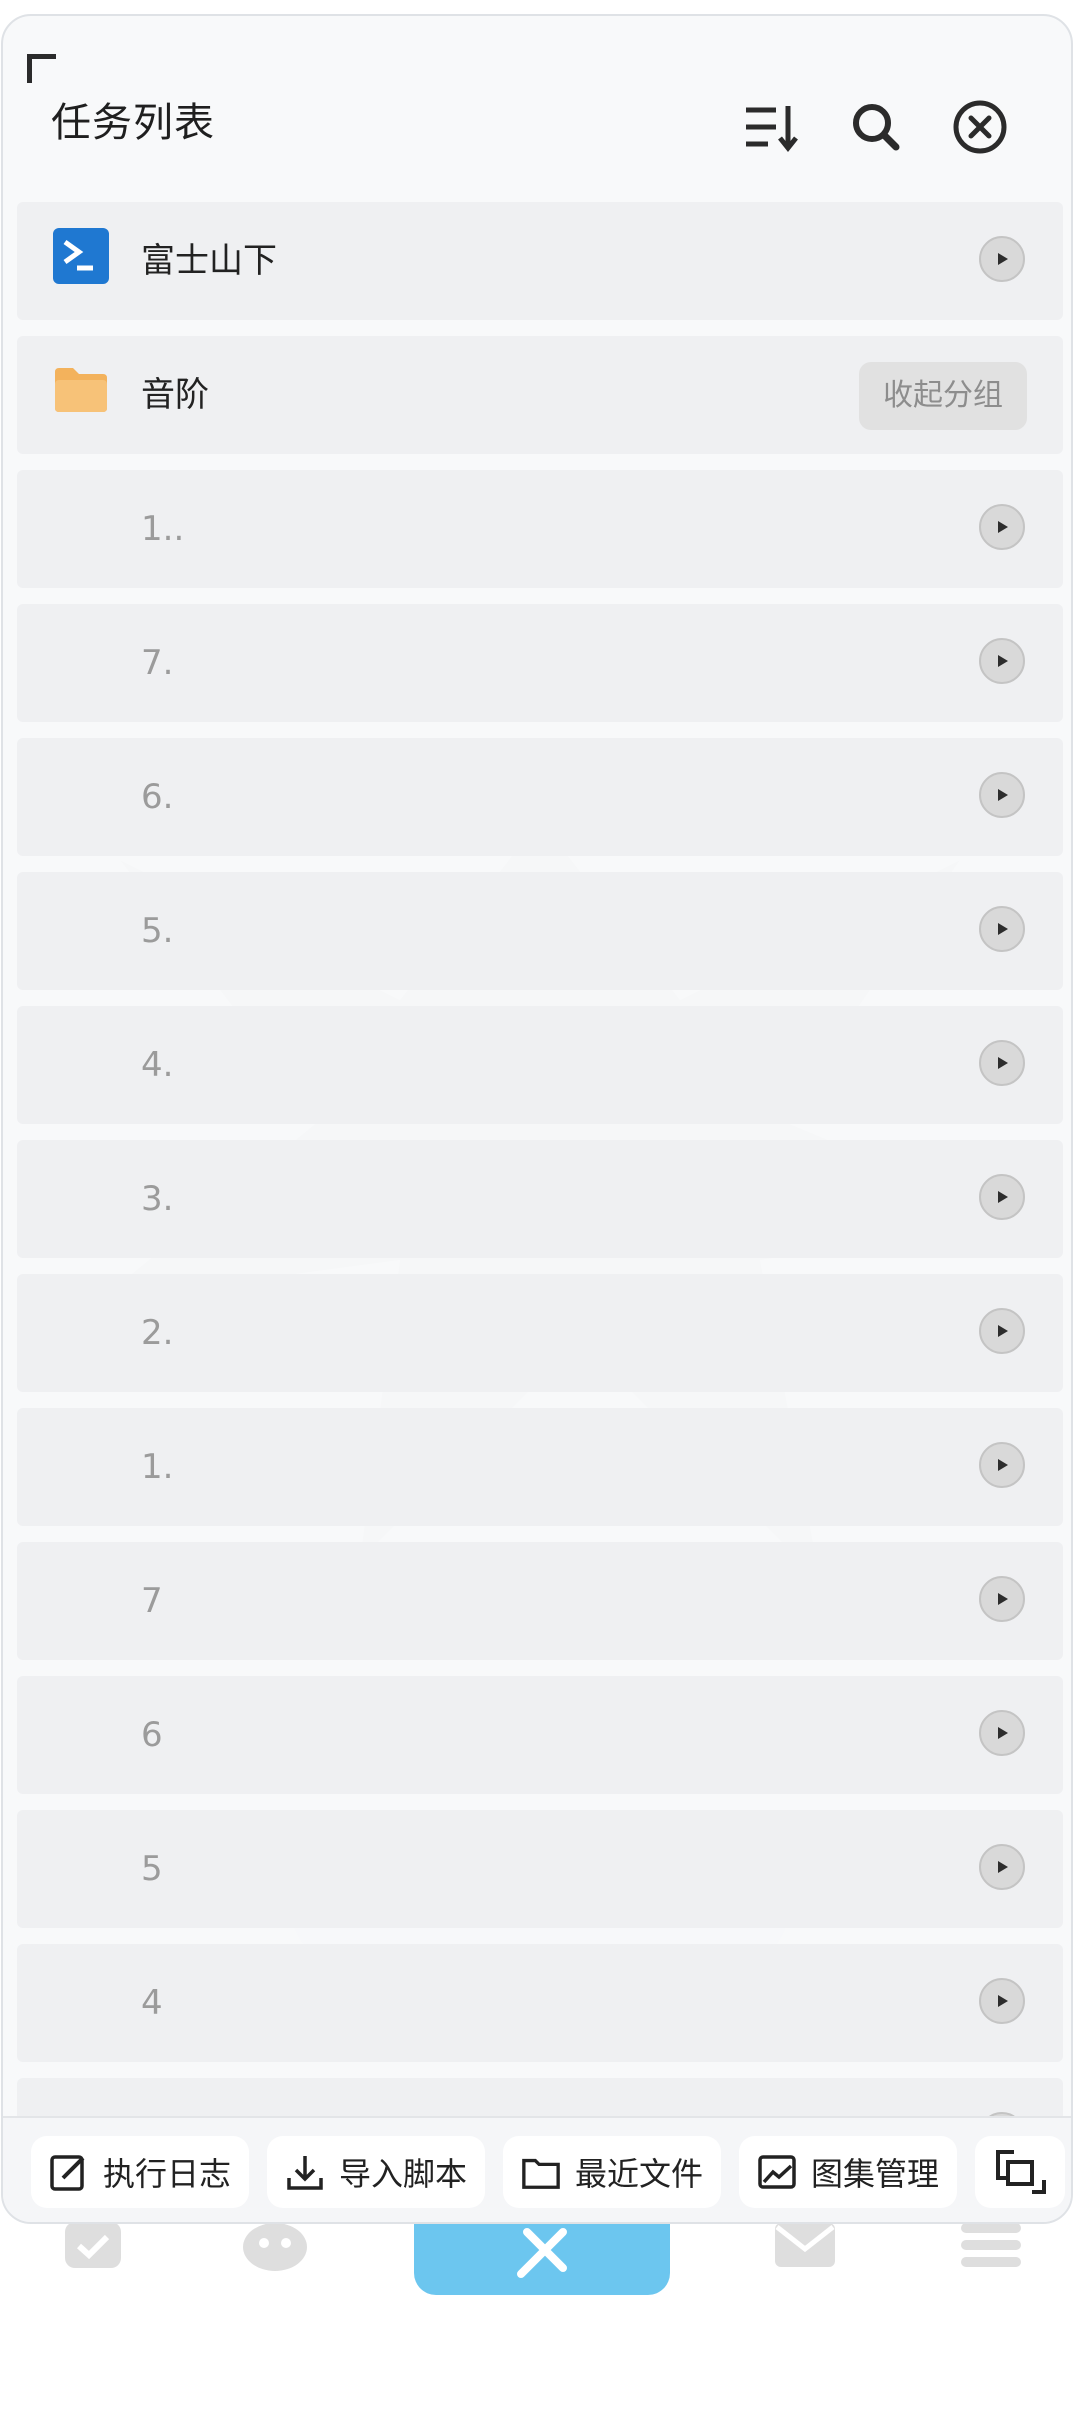 This screenshot has height=2412, width=1080. What do you see at coordinates (541, 2172) in the screenshot?
I see `folder-outline-icon` at bounding box center [541, 2172].